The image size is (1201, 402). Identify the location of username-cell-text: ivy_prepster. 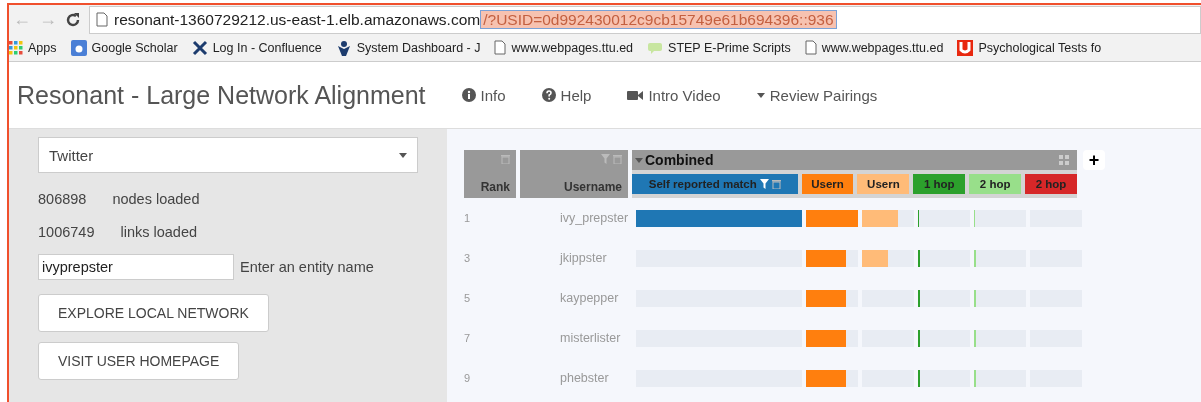
(593, 218).